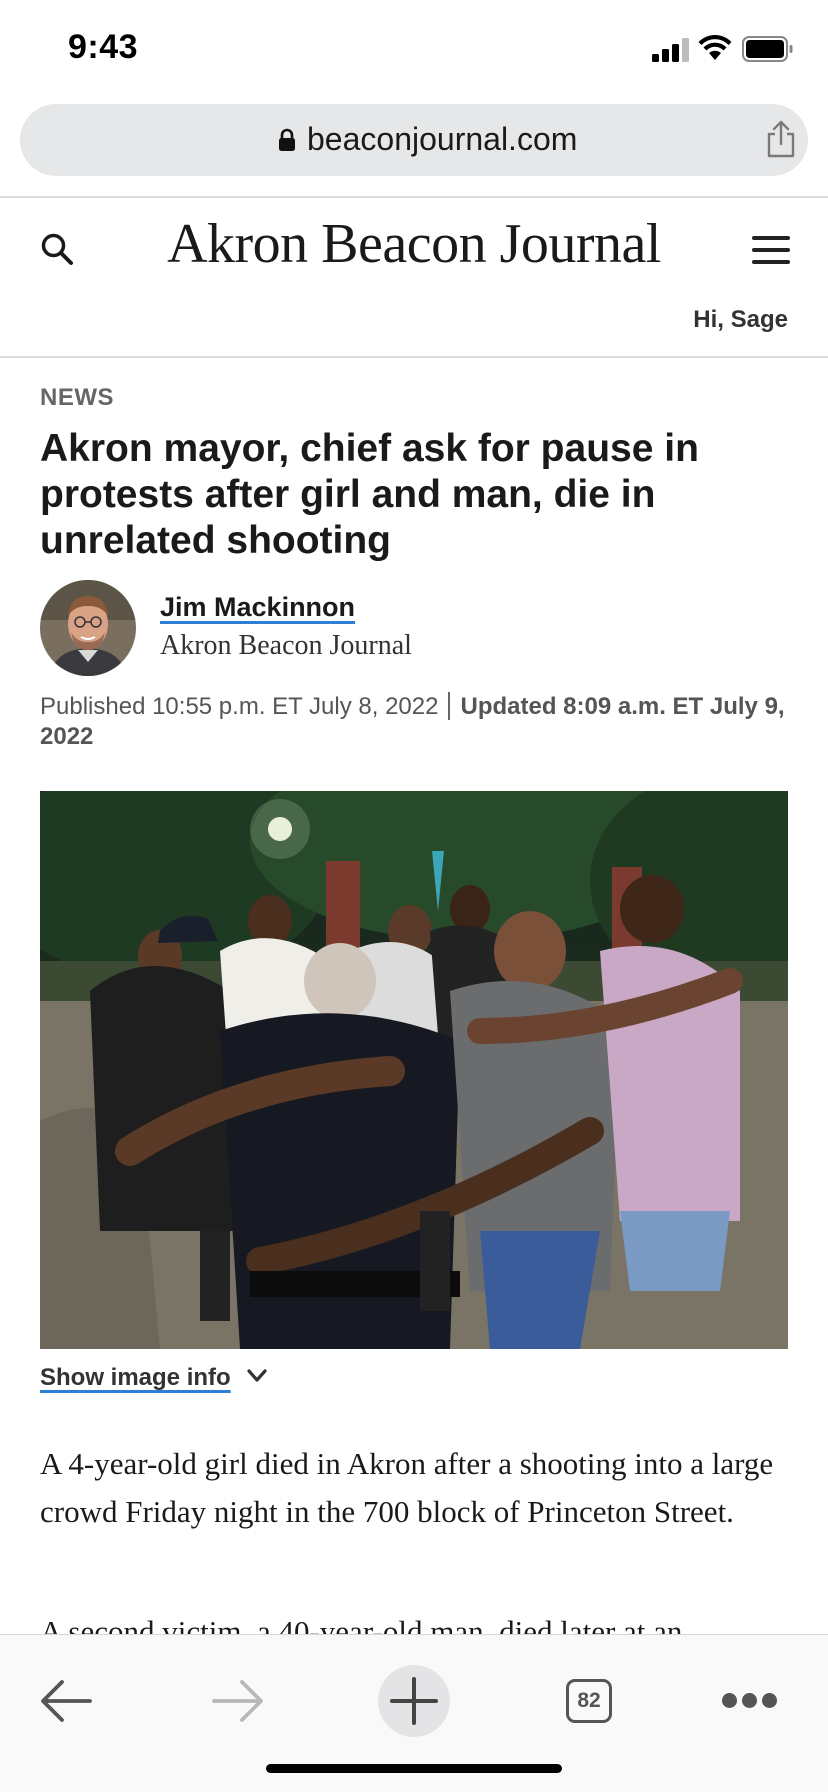  Describe the element at coordinates (414, 1768) in the screenshot. I see `home-indicator` at that location.